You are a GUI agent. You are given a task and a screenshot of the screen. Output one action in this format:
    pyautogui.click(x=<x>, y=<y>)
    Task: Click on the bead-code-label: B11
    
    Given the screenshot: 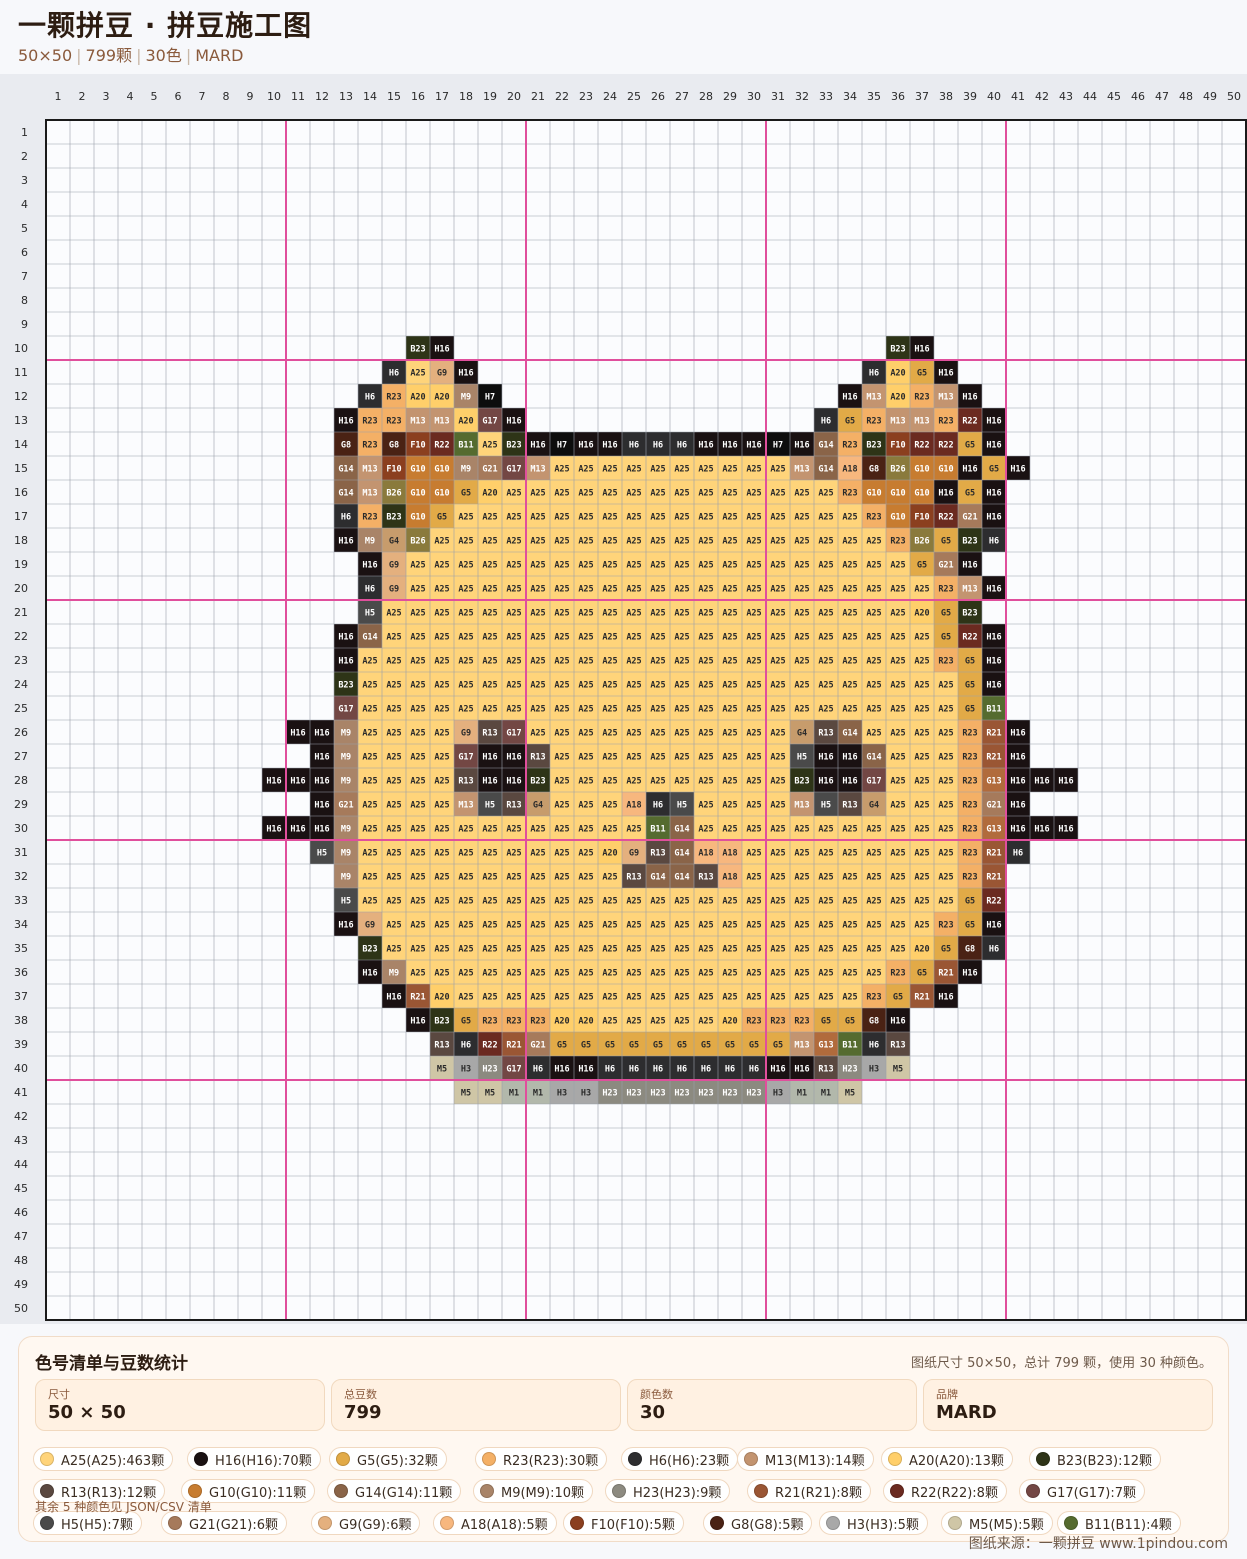 What is the action you would take?
    pyautogui.click(x=849, y=1046)
    